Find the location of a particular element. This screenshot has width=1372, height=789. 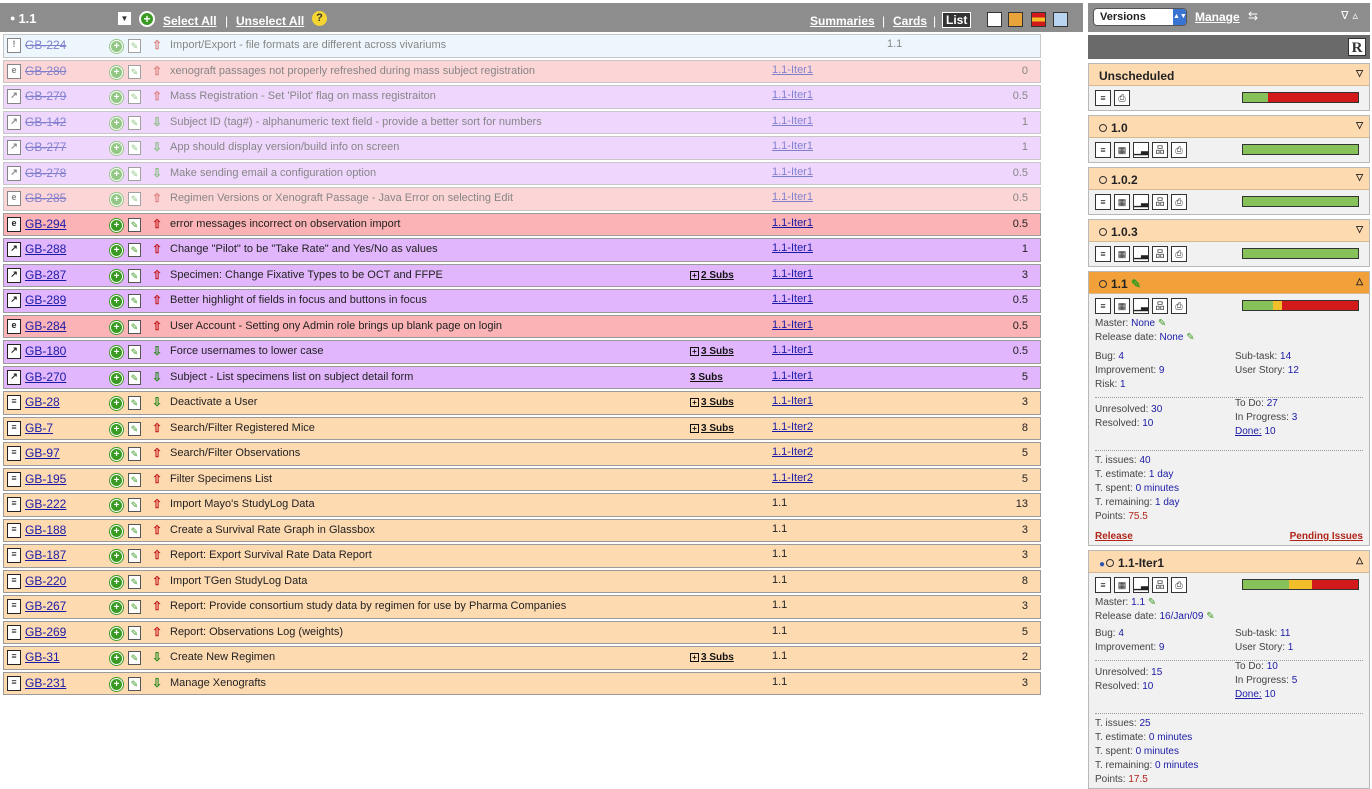

version-header: 1.1 ✎ △ is located at coordinates (1229, 283).